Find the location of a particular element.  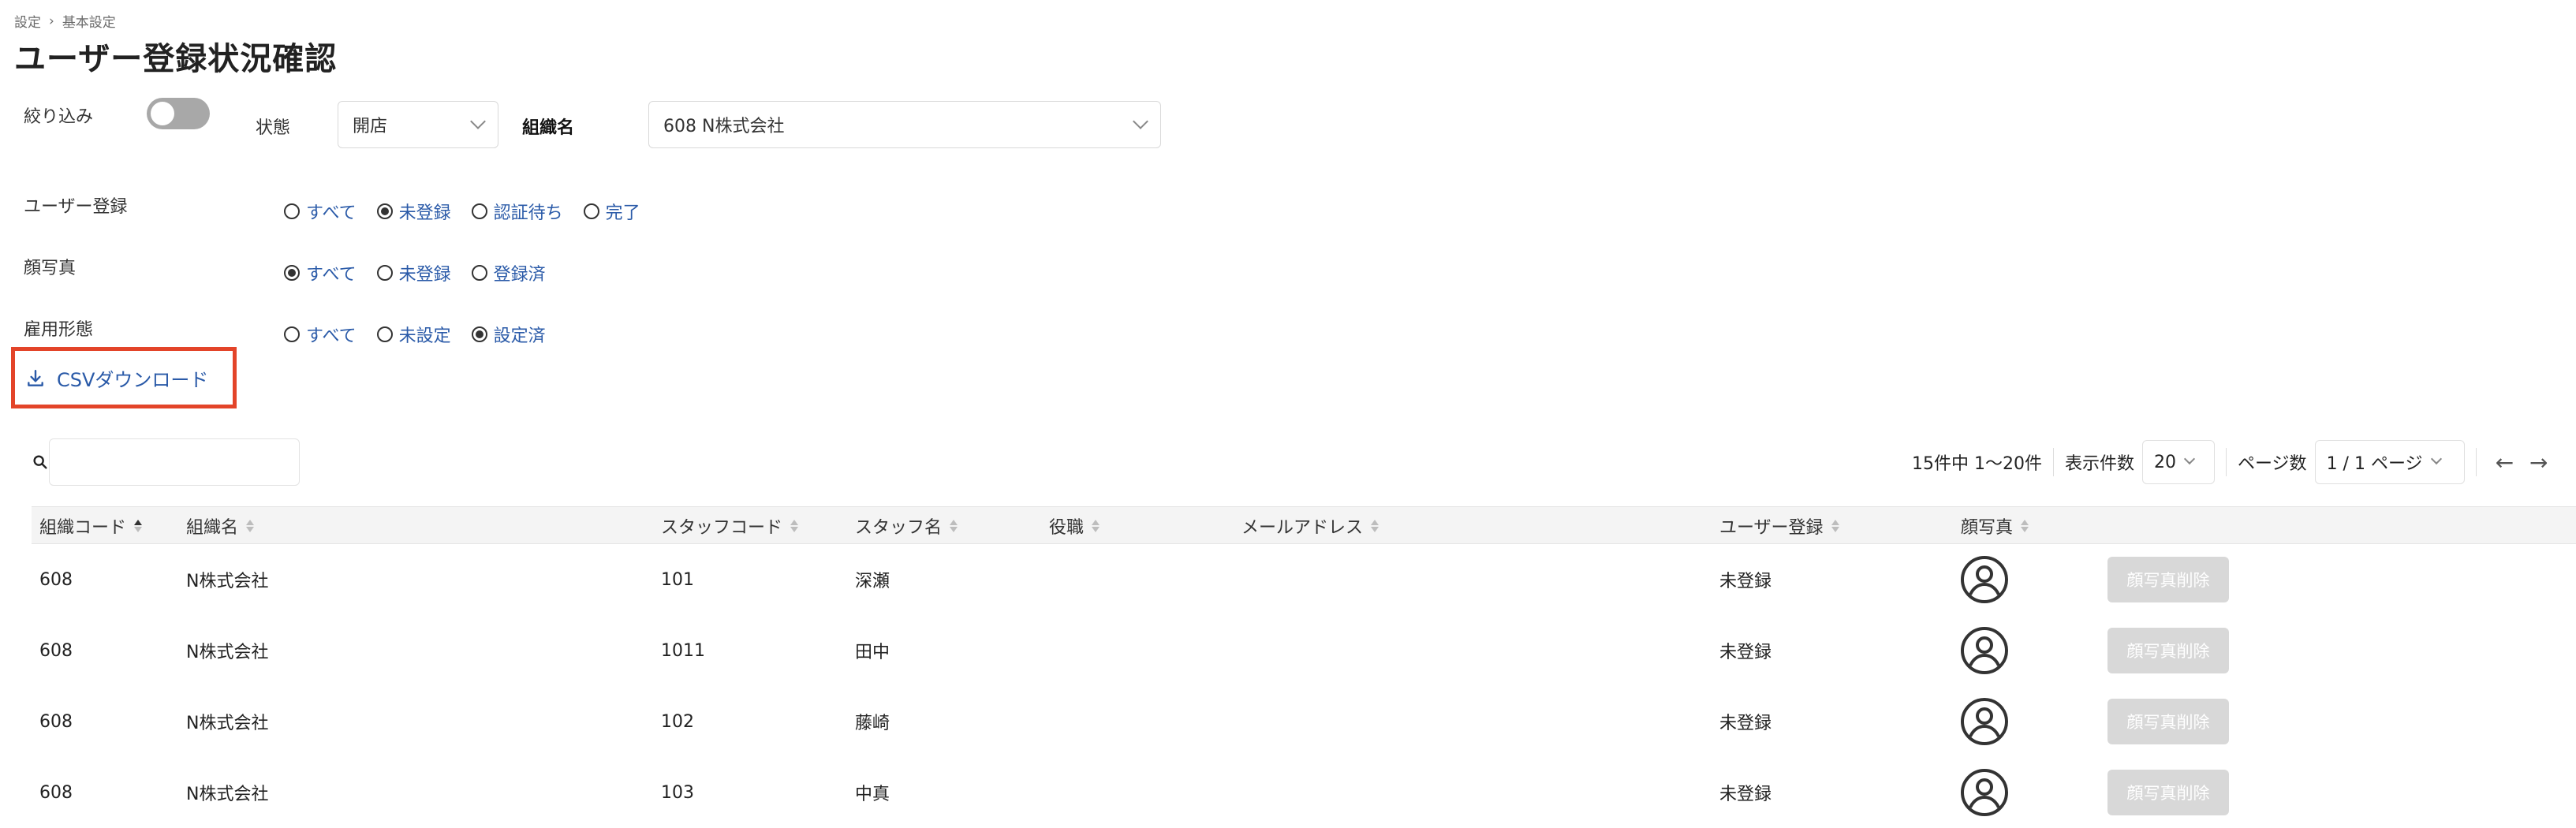

cell-staff-code: 1011 is located at coordinates (683, 650).